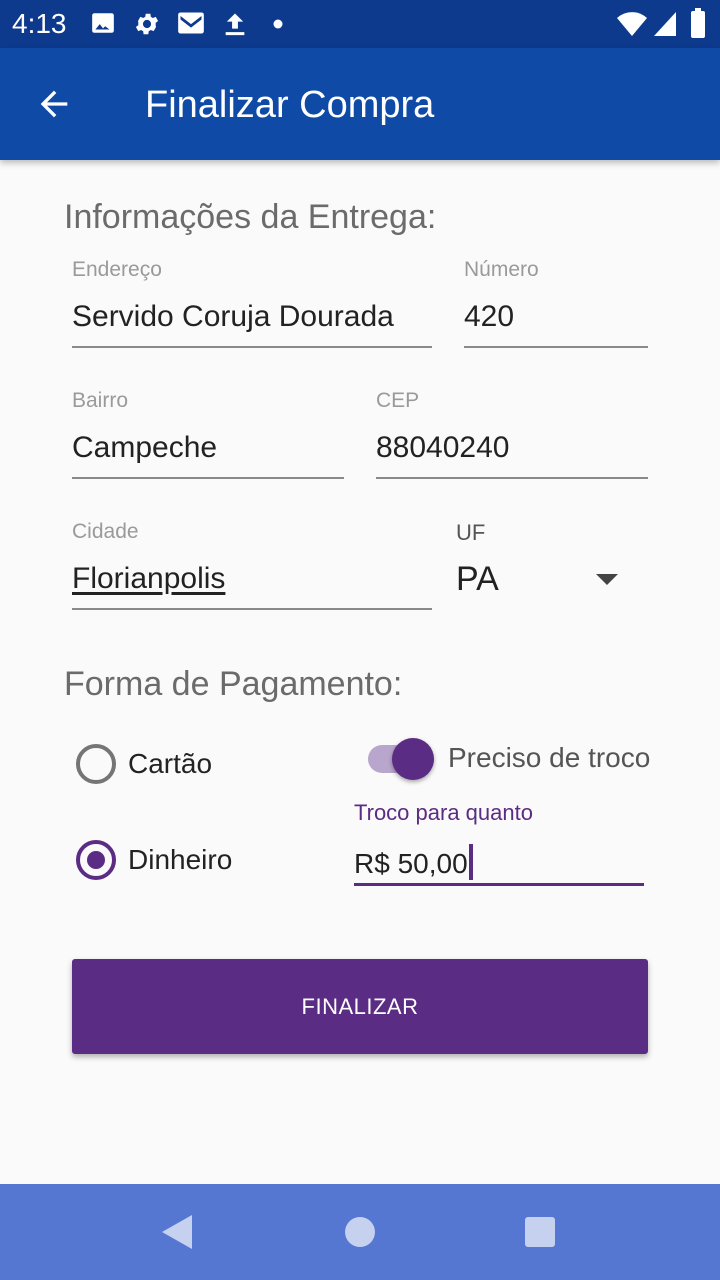 Image resolution: width=720 pixels, height=1280 pixels. I want to click on cep-value: 88040240, so click(442, 448).